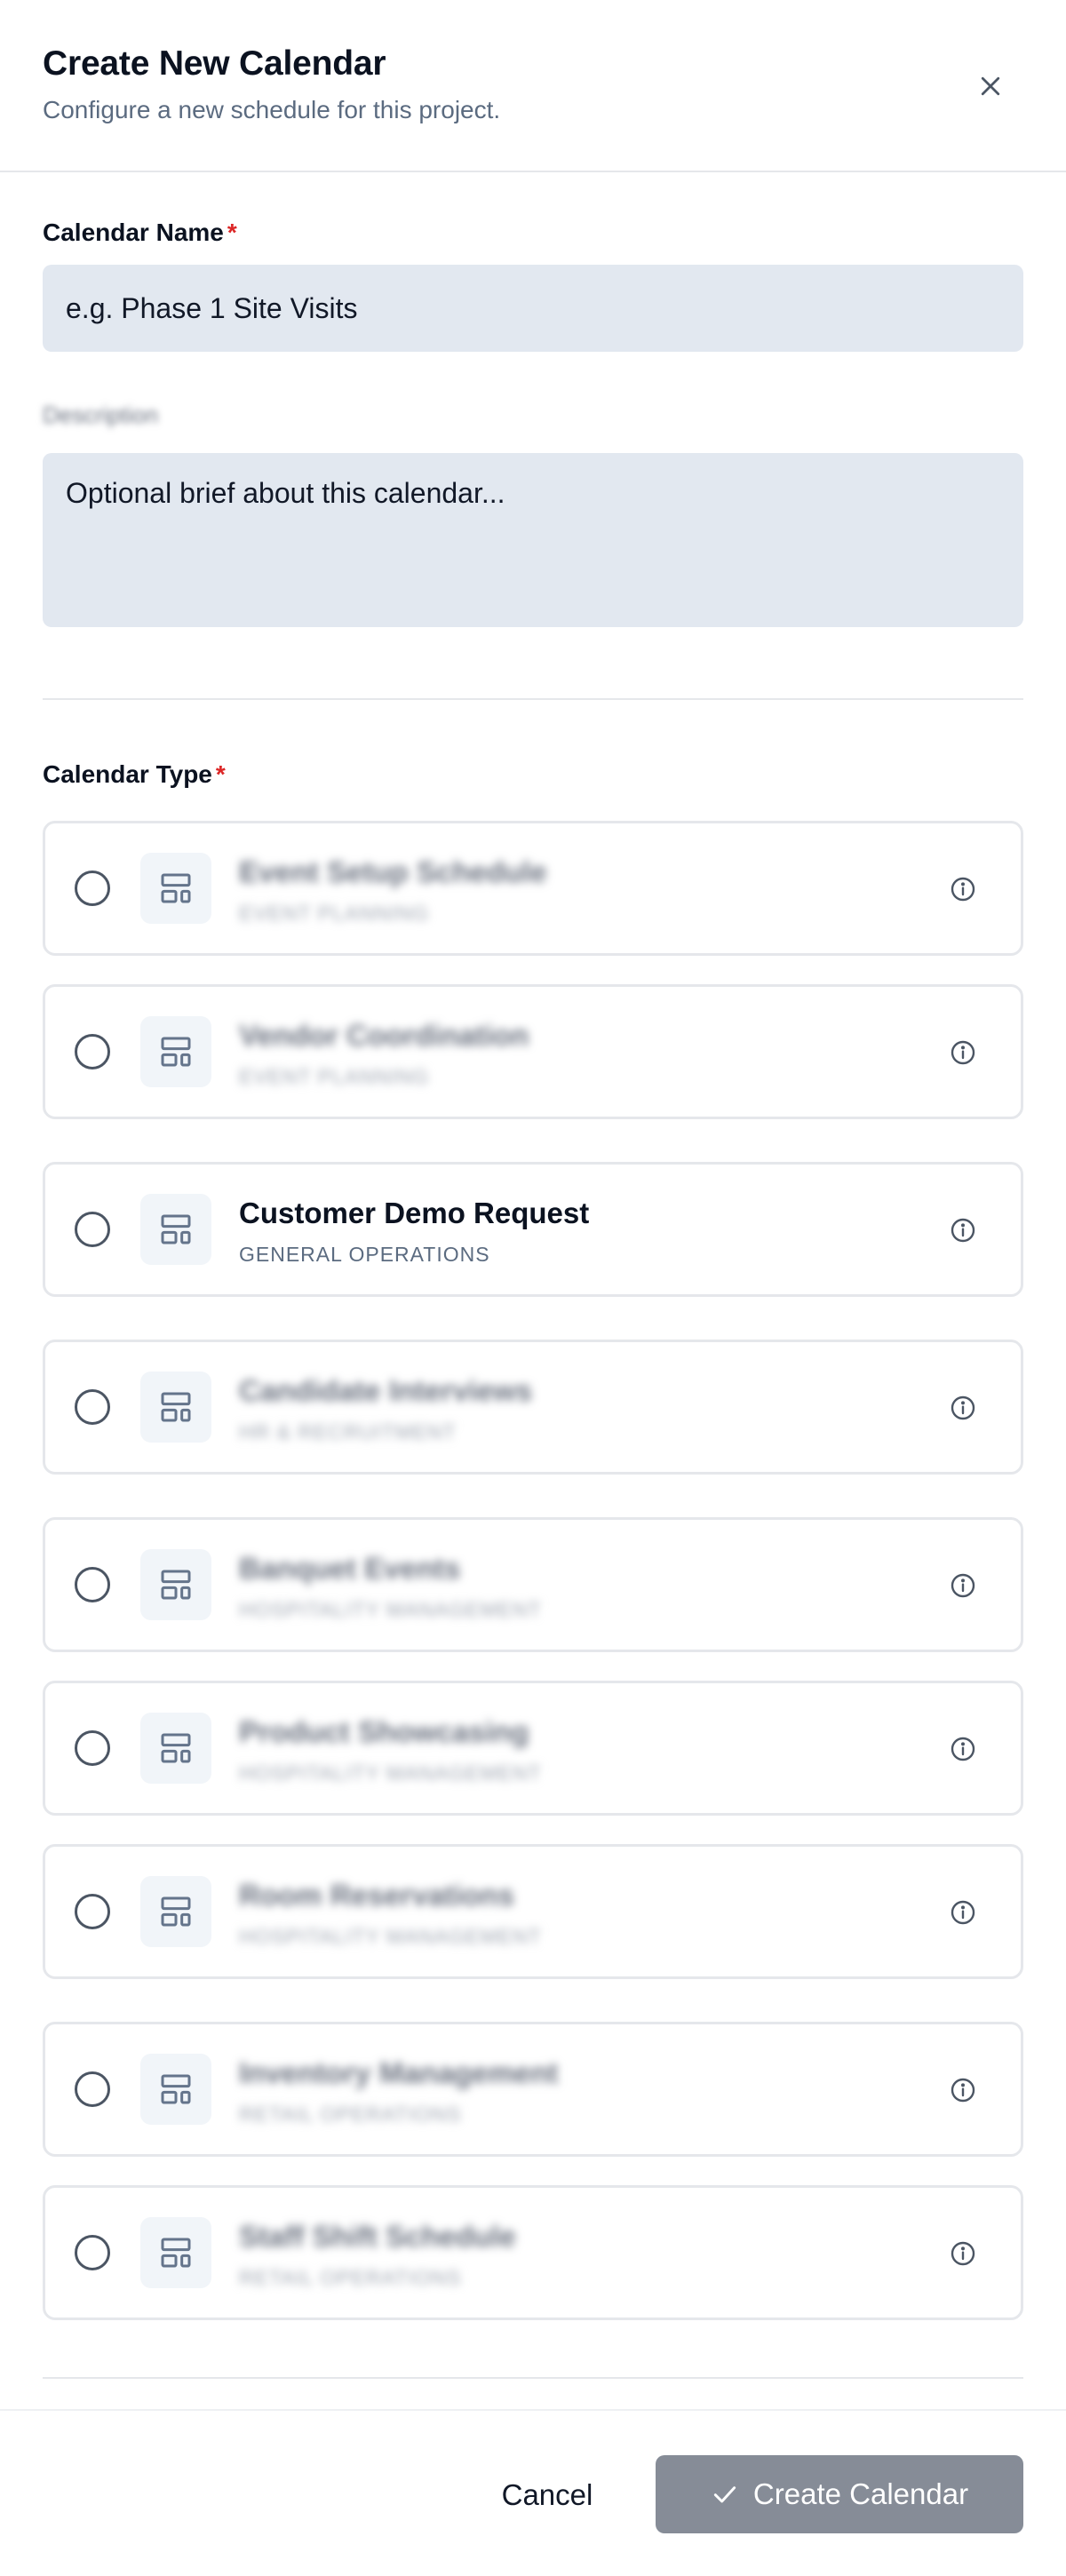 This screenshot has width=1066, height=2576. Describe the element at coordinates (533, 308) in the screenshot. I see `calendar-name-input: e.g. Phase 1 Site Visits` at that location.